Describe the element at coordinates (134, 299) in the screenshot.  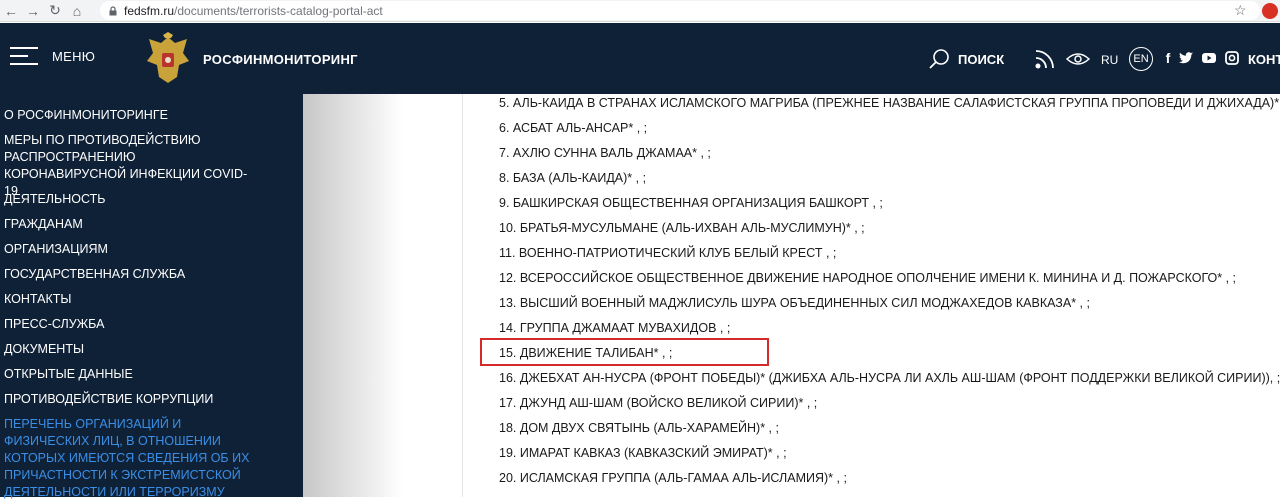
I see `sidebar-item-contacts: КОНТАКТЫ` at that location.